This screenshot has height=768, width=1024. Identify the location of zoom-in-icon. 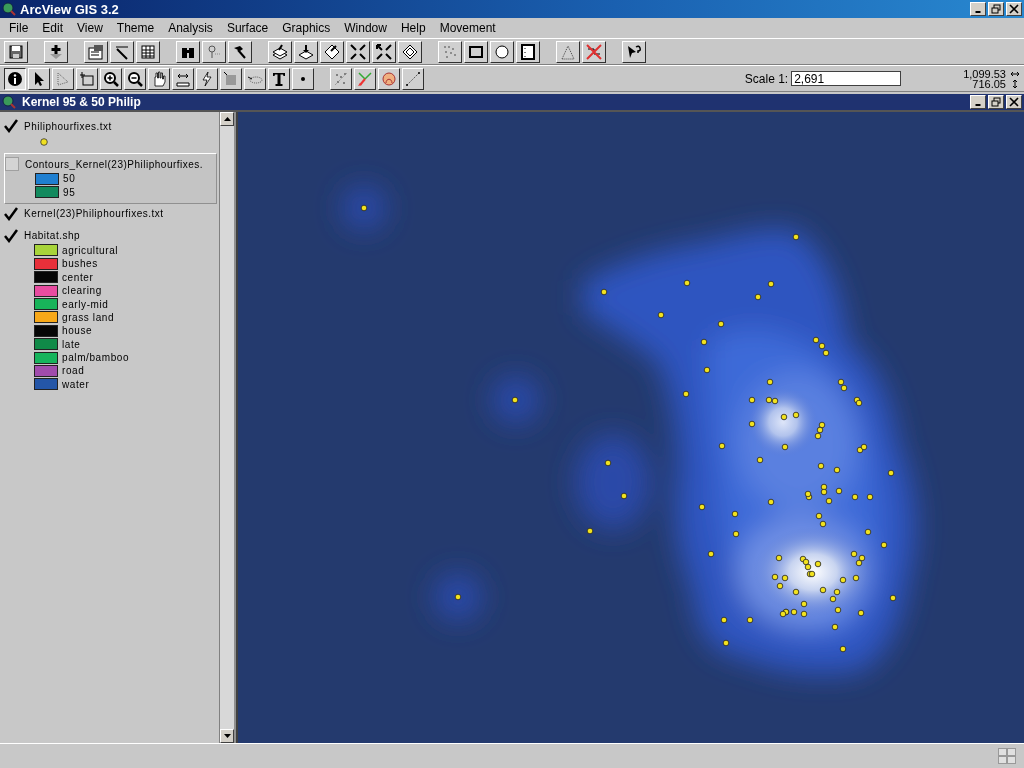
(111, 78).